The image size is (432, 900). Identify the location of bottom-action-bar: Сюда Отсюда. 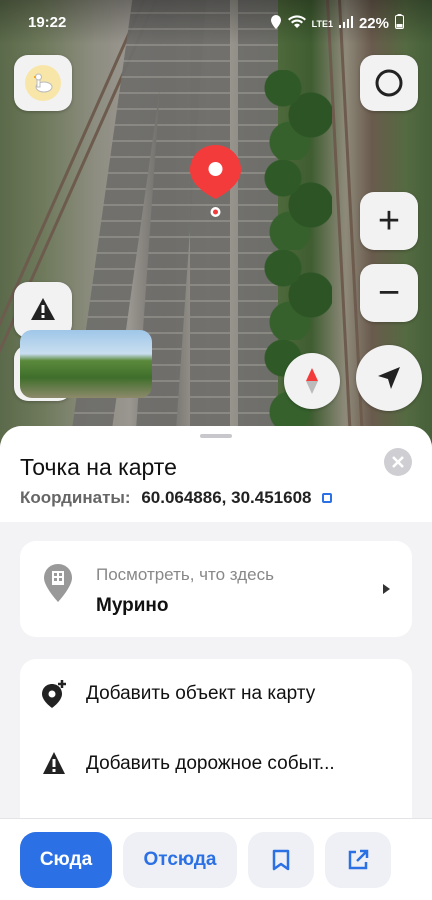
(216, 859).